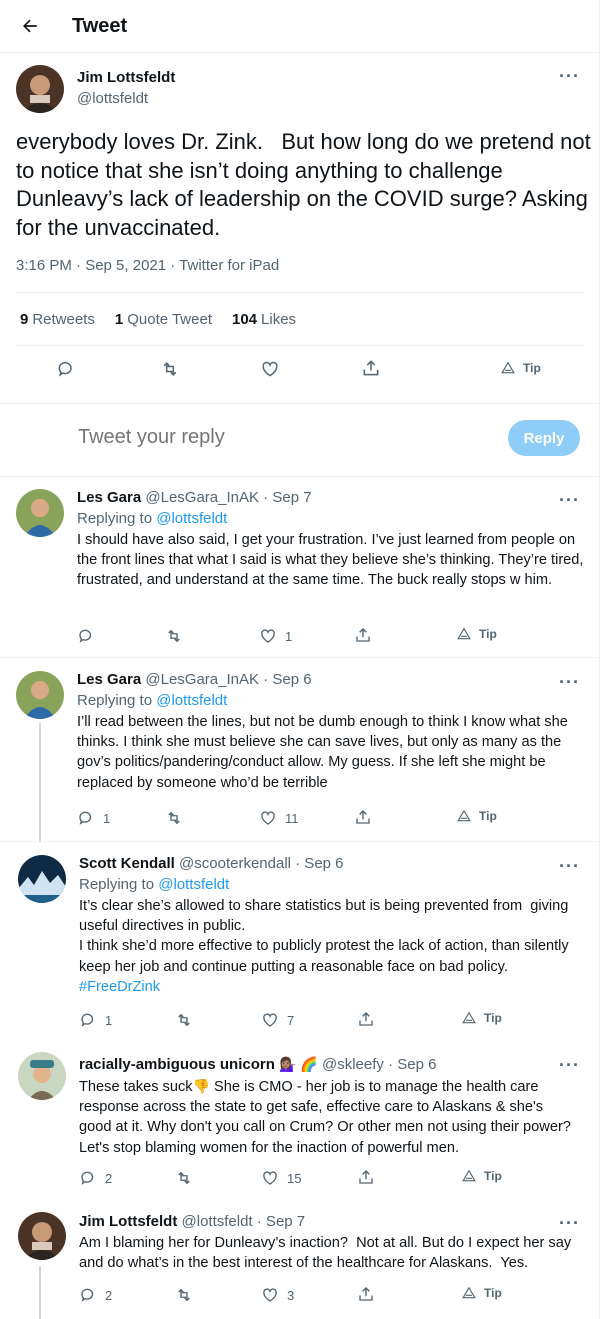 This screenshot has width=604, height=1319. What do you see at coordinates (294, 1178) in the screenshot?
I see `like-count: 15` at bounding box center [294, 1178].